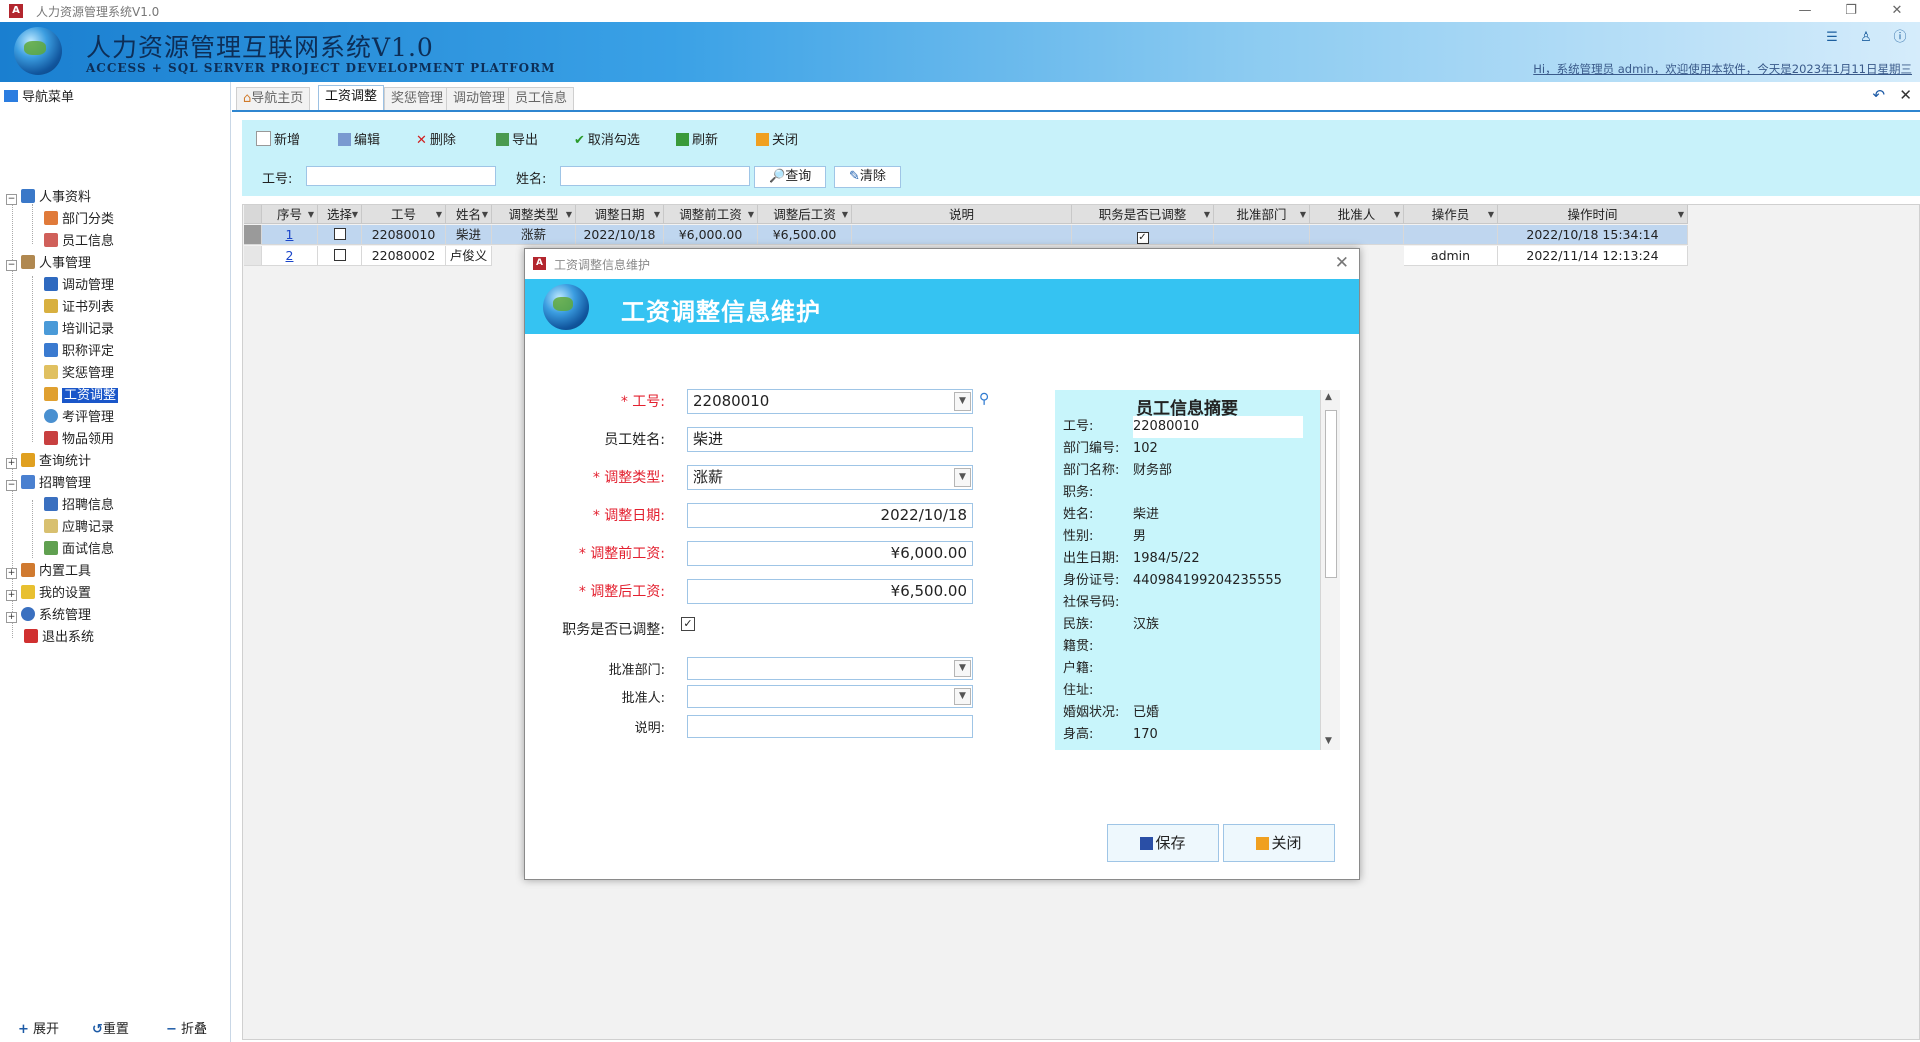 The width and height of the screenshot is (1920, 1042). Describe the element at coordinates (805, 214) in the screenshot. I see `col-after-salary: 调整后工资 ▼` at that location.